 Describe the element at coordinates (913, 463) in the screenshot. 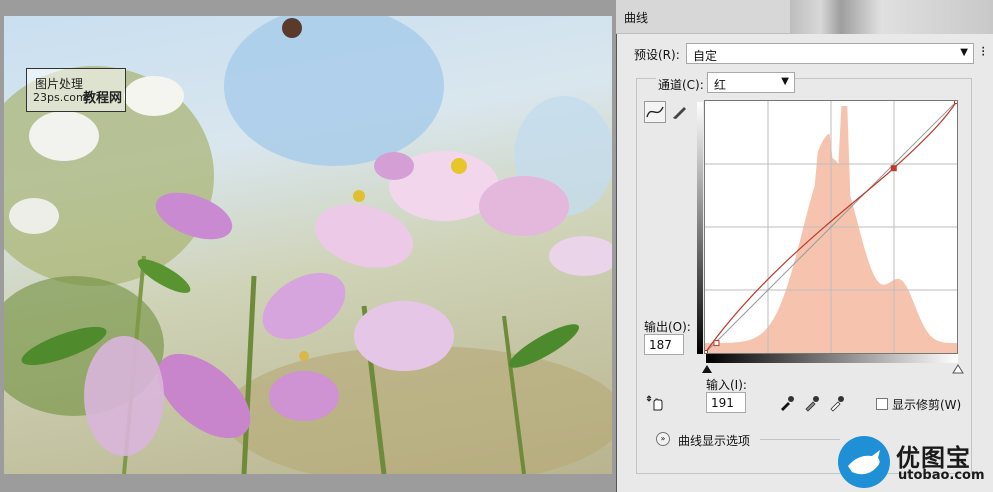

I see `site-logo: 优图宝 utobao.com` at that location.